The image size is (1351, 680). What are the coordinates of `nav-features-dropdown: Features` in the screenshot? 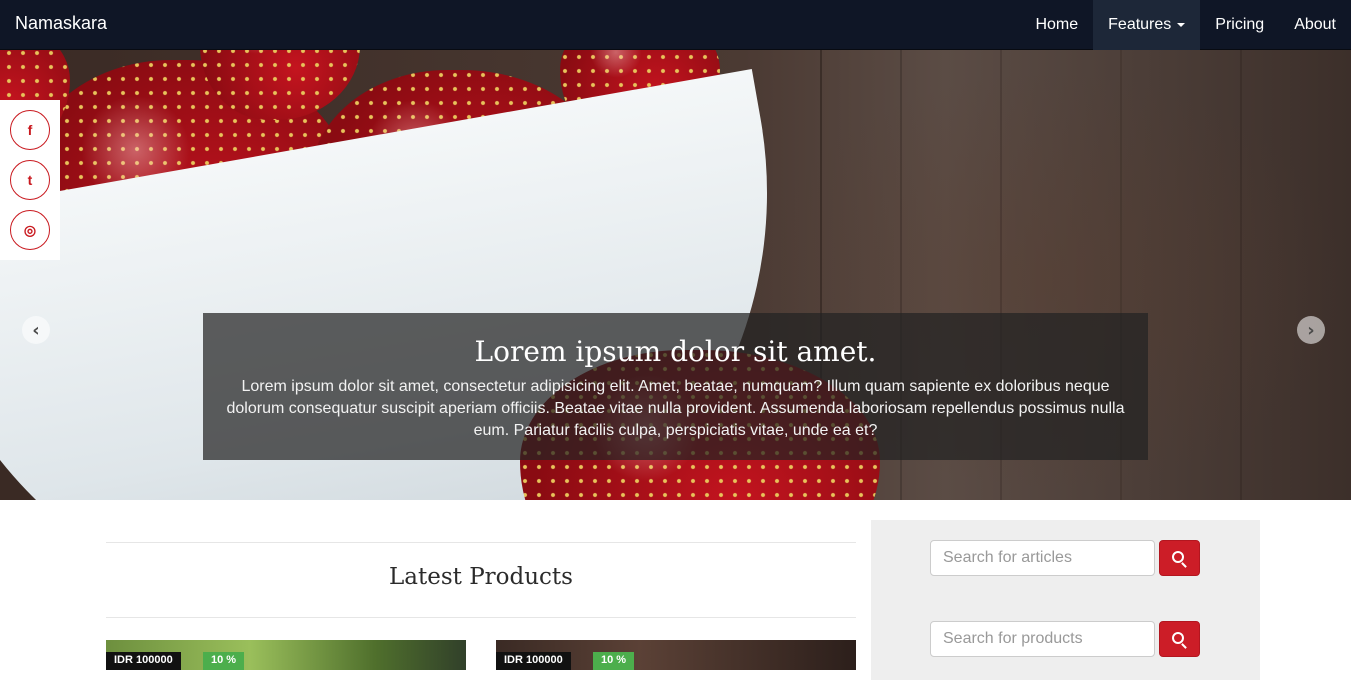 It's located at (1147, 25).